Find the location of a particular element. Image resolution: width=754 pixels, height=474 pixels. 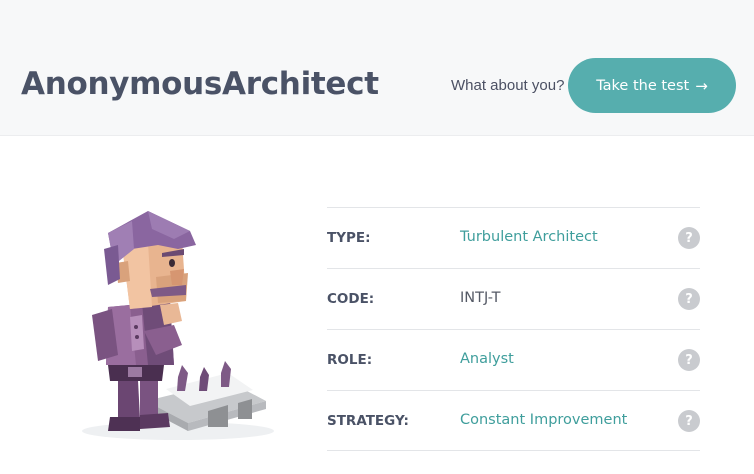

take-the-test-button: Take the test → is located at coordinates (652, 85).